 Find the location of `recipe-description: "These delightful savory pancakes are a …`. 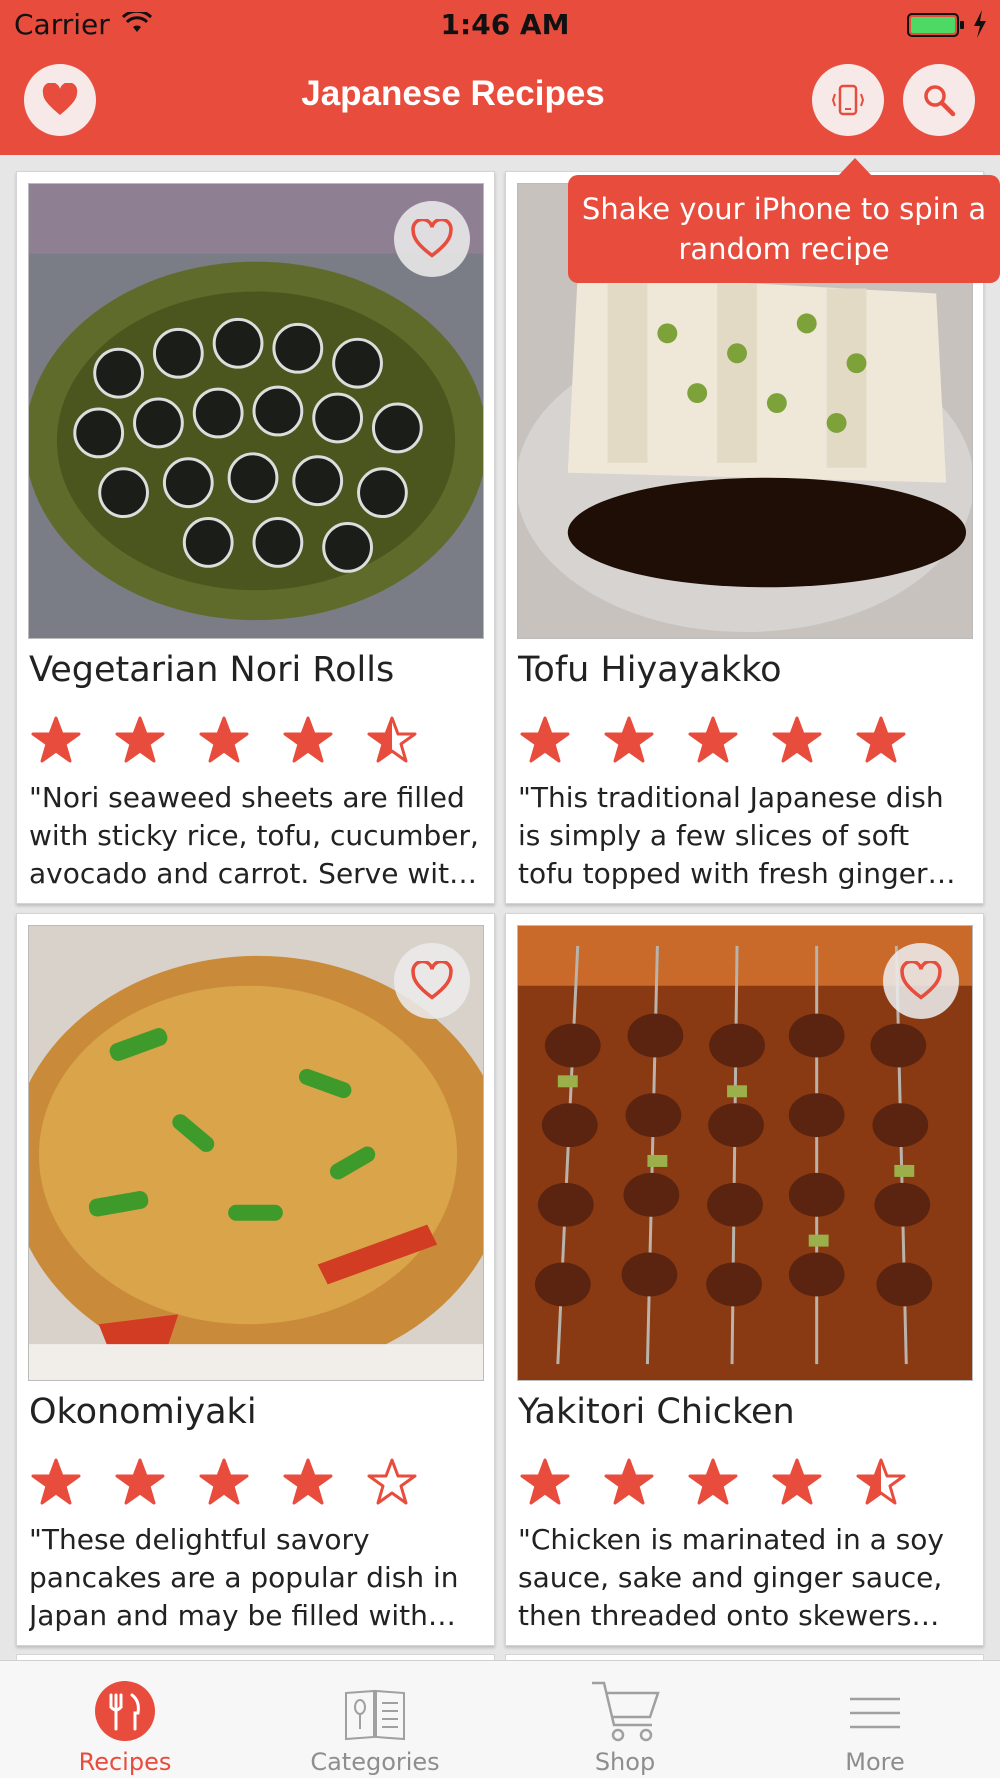

recipe-description: "These delightful savory pancakes are a … is located at coordinates (244, 1577).